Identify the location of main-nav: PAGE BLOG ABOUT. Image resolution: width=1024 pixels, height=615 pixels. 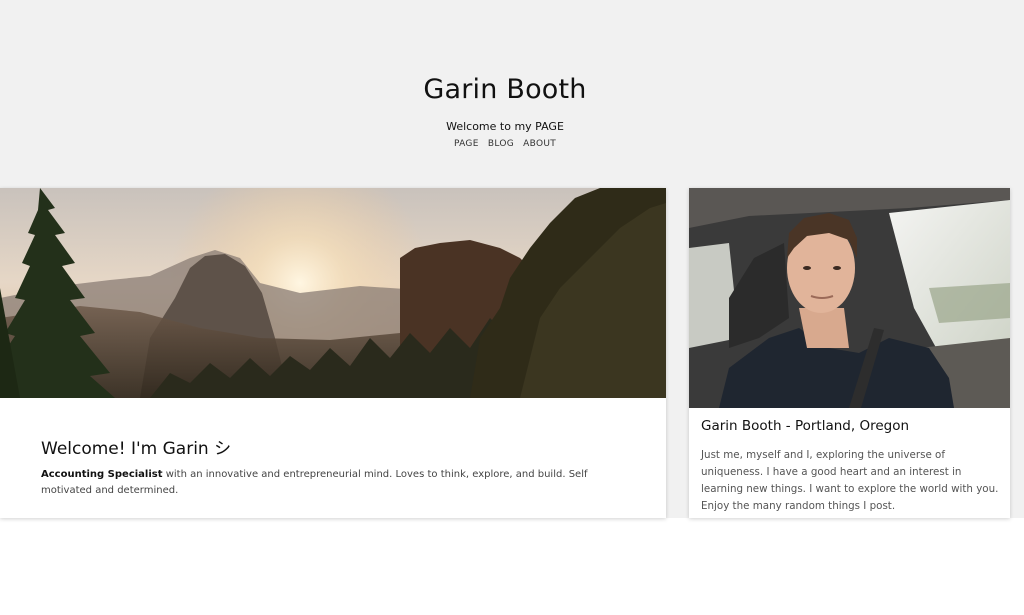
(505, 144).